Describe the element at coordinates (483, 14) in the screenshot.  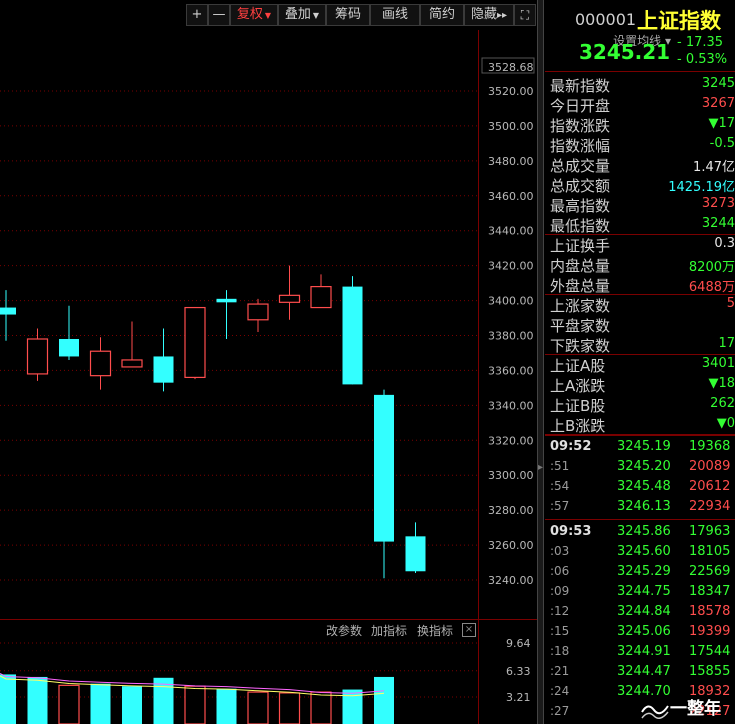
I see `hide-label: 隐藏` at that location.